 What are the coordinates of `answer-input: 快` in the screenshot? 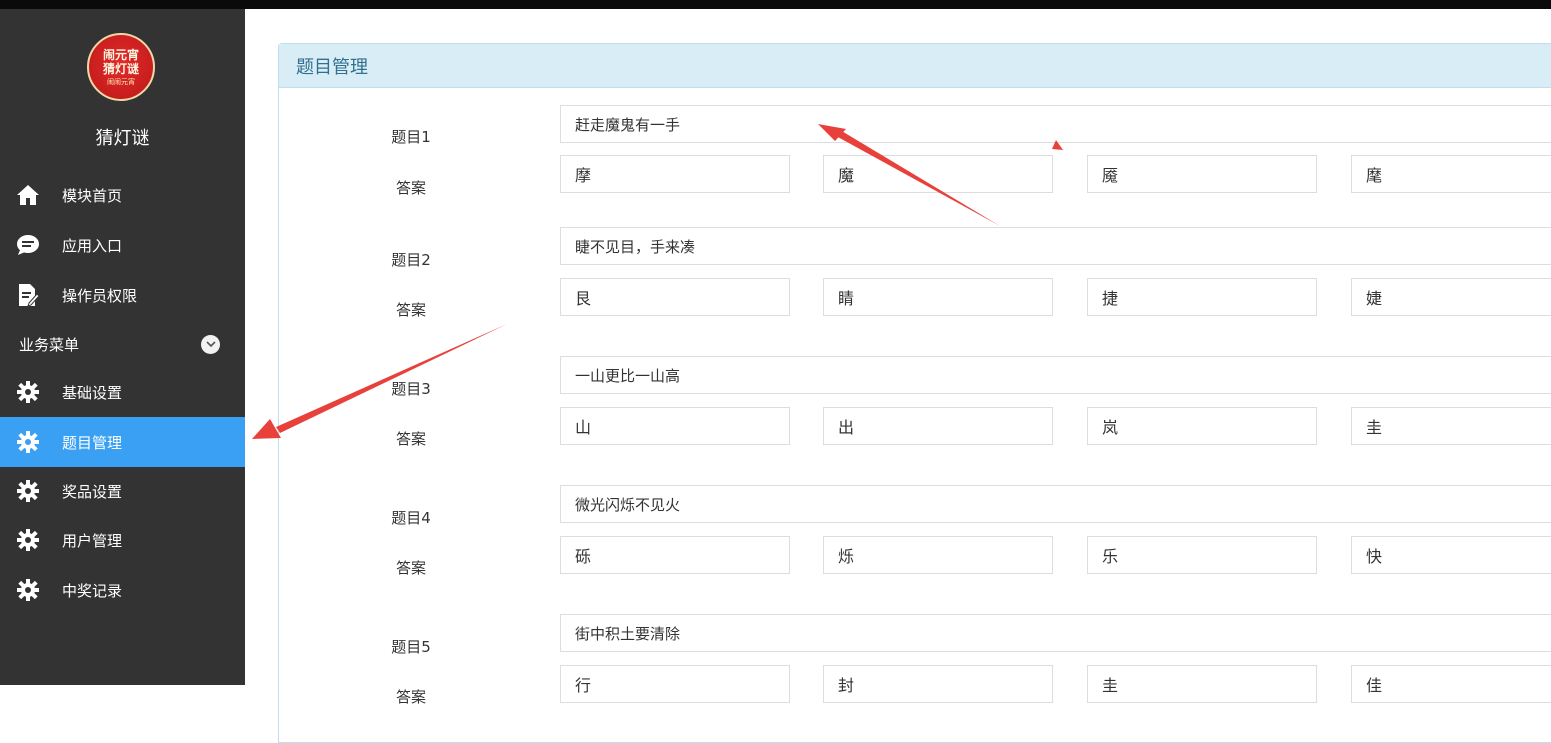 It's located at (1451, 555).